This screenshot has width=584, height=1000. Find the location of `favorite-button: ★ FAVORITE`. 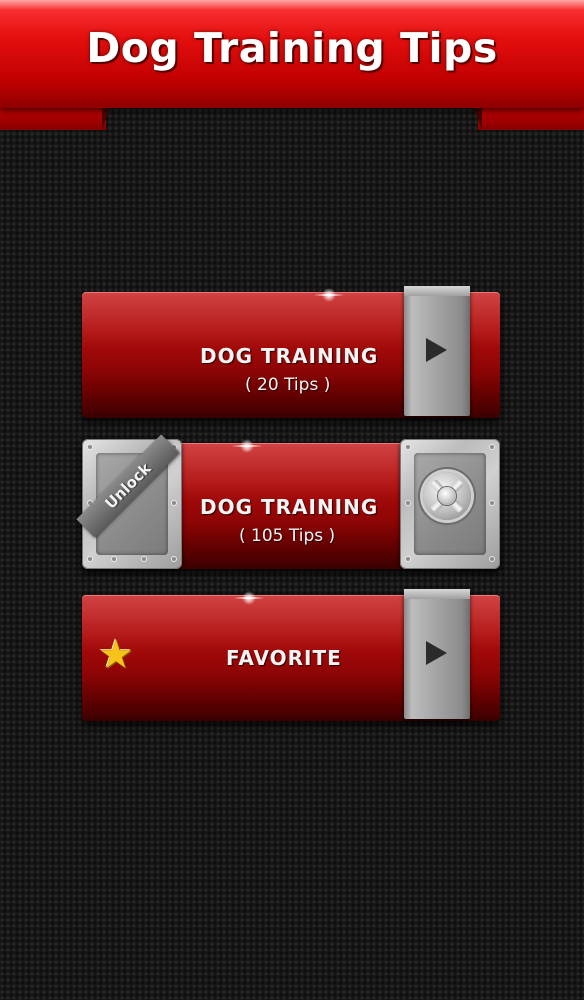

favorite-button: ★ FAVORITE is located at coordinates (291, 655).